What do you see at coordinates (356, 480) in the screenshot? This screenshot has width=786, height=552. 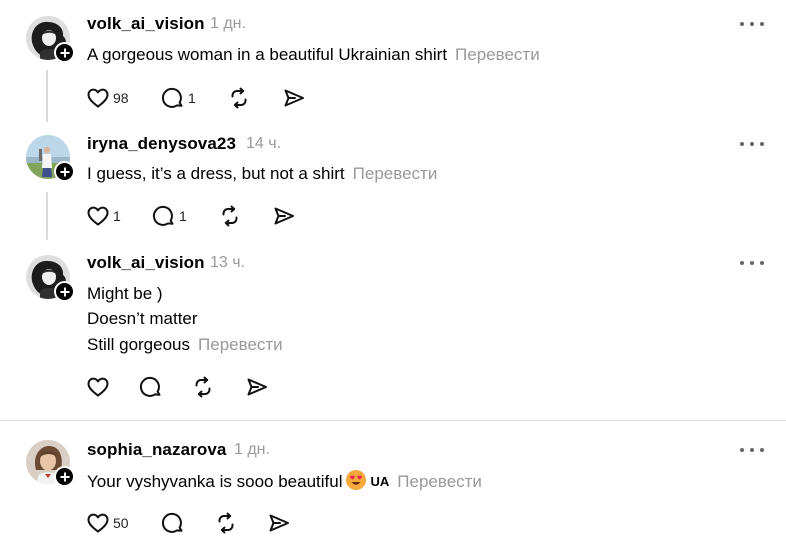 I see `heart-eyes-emoji` at bounding box center [356, 480].